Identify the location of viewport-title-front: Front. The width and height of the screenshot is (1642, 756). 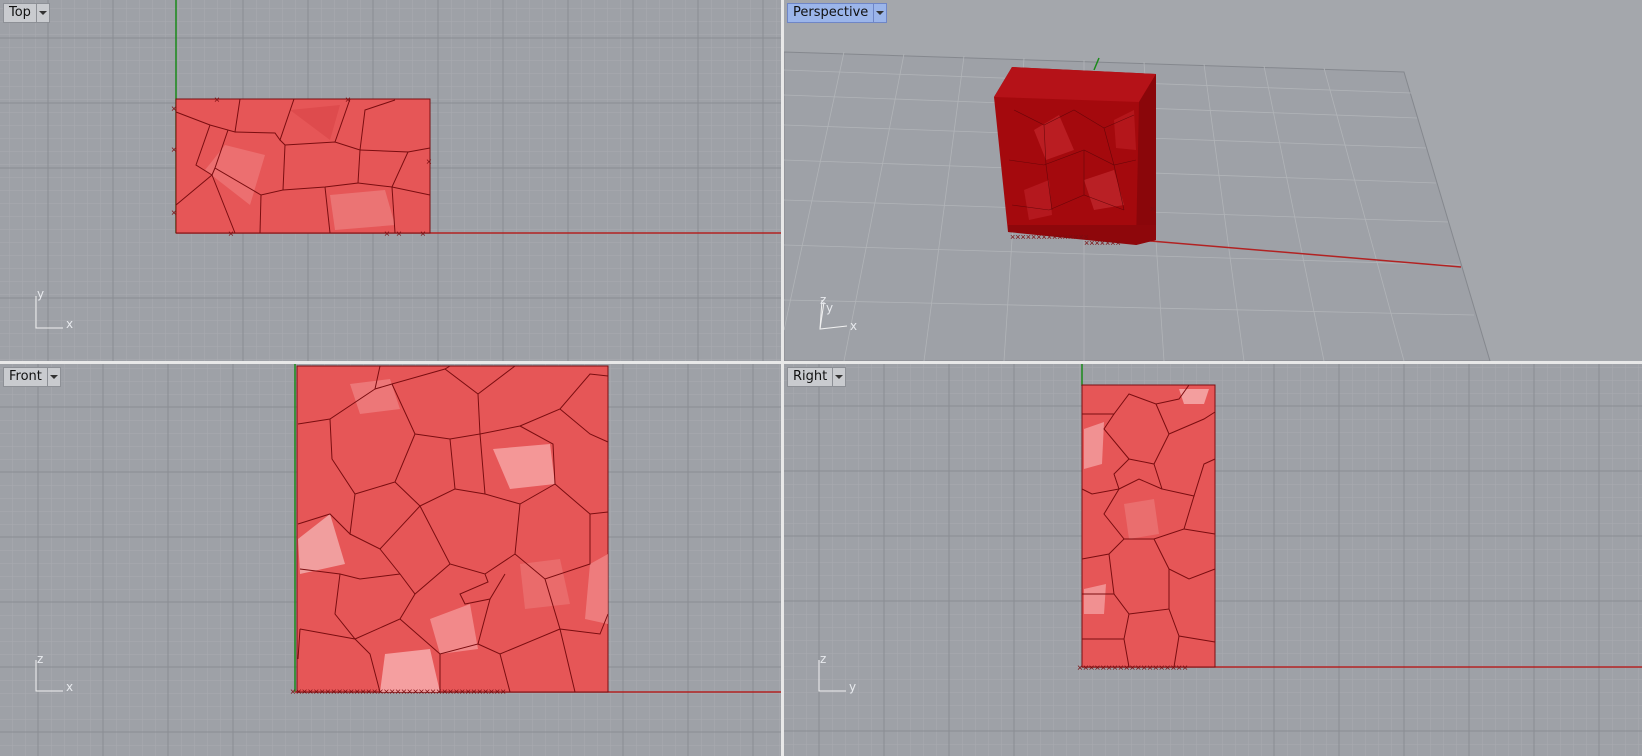
(32, 377).